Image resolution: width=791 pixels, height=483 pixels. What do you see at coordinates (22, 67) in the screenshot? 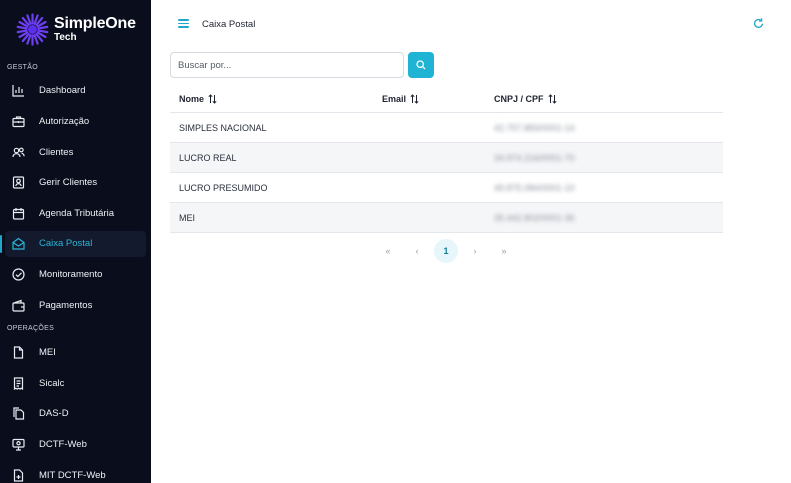
I see `section-label-gestao: GESTÃO` at bounding box center [22, 67].